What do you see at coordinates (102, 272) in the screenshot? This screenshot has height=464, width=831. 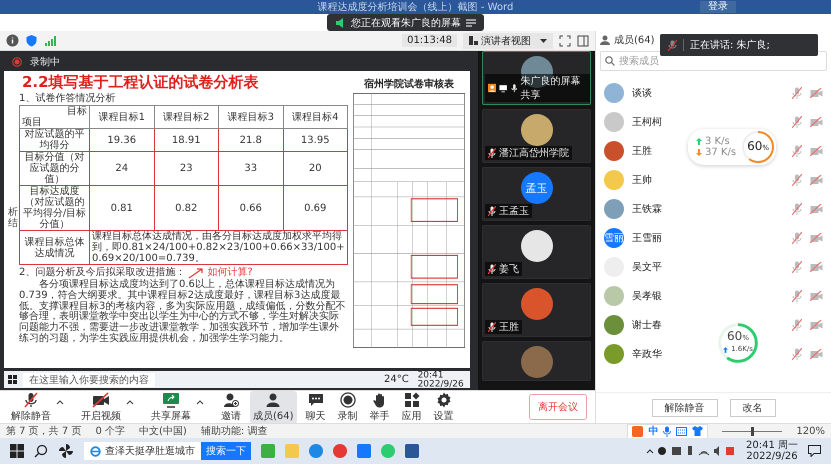 I see `section-heading: 2、问题分析及今后拟采取改进措施：` at bounding box center [102, 272].